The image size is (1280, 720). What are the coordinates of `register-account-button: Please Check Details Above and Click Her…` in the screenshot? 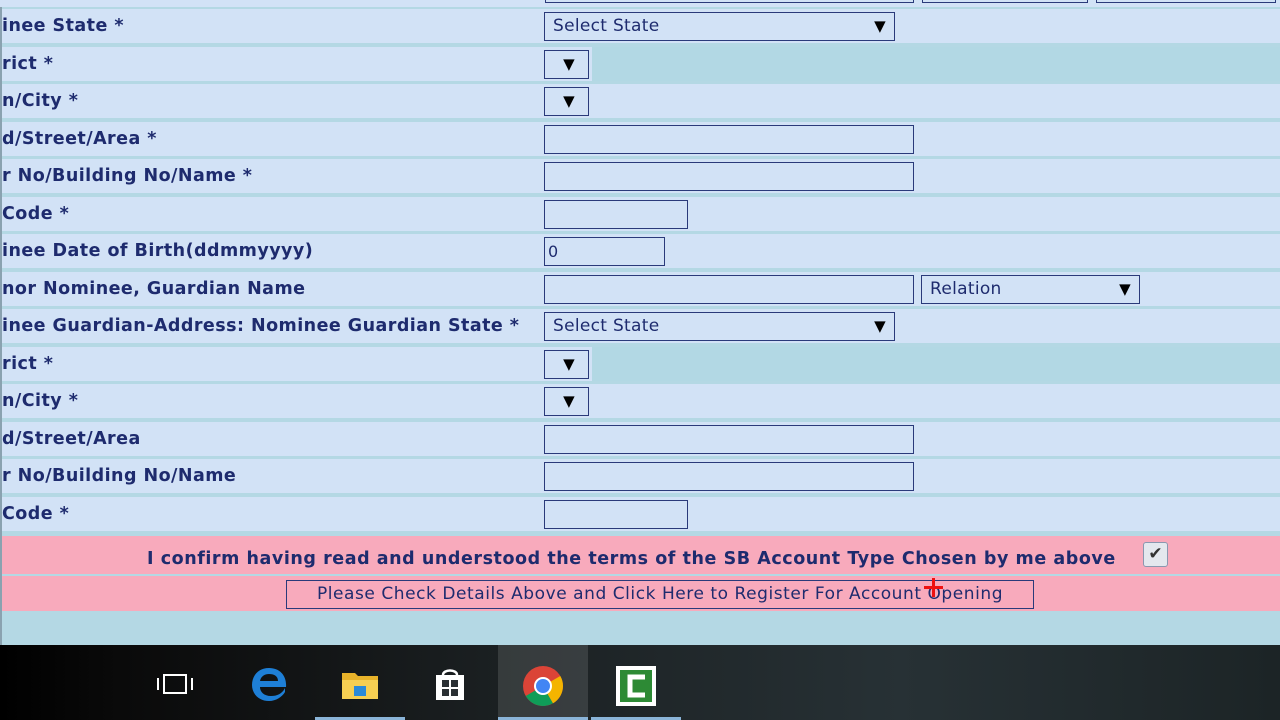 It's located at (660, 594).